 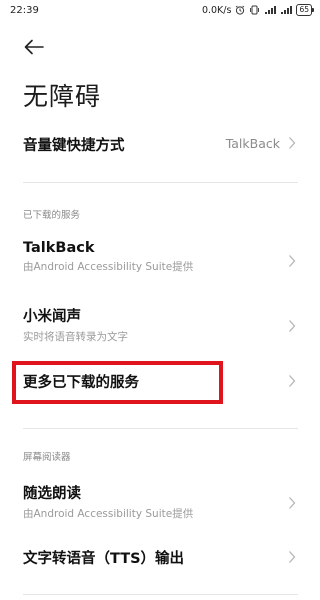 What do you see at coordinates (254, 10) in the screenshot?
I see `vibrate-icon` at bounding box center [254, 10].